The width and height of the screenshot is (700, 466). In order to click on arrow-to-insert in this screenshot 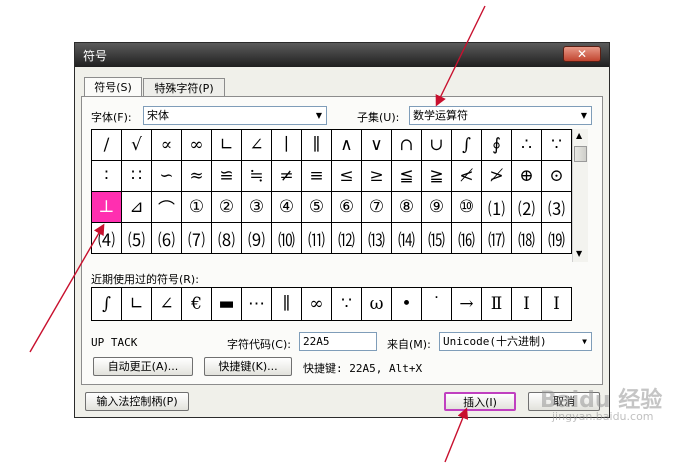, I will do `click(456, 435)`.